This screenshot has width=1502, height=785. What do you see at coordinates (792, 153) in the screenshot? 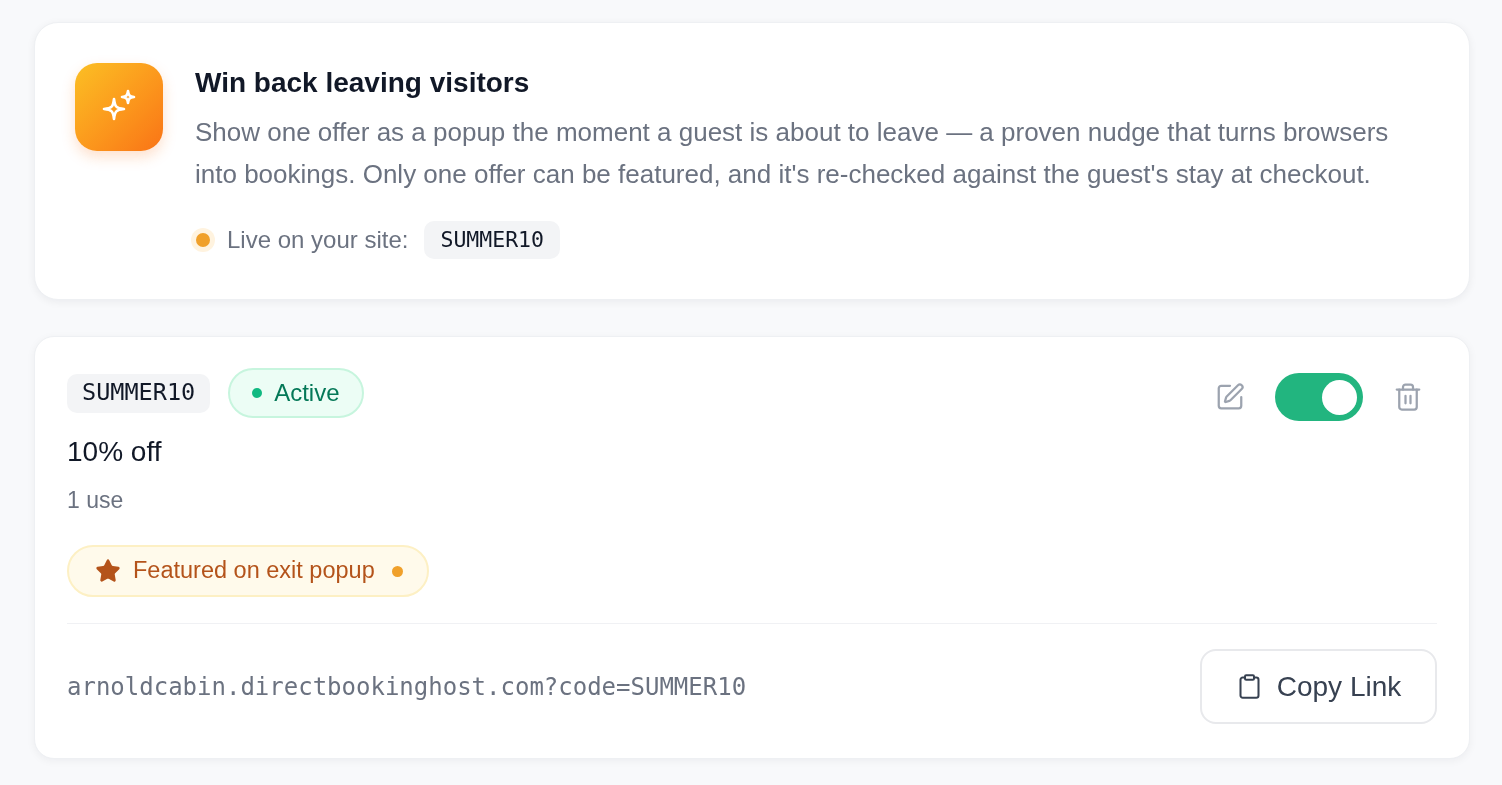
I see `card-description: Show one offer as a popup the moment a guest is about to leave — a proven nudge that turns browsers into bookings. Only one offer can be featured, and it's re-checked against the guest's stay at checkout.` at bounding box center [792, 153].